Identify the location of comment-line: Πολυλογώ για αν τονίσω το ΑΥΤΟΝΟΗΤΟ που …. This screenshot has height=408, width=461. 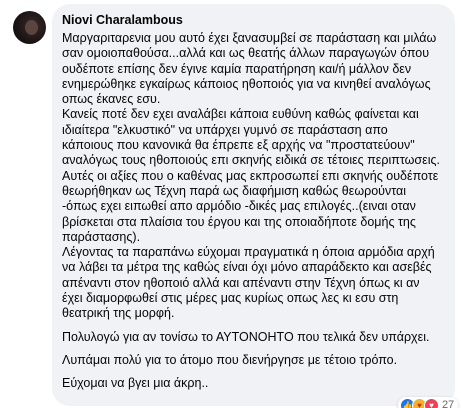
(246, 336).